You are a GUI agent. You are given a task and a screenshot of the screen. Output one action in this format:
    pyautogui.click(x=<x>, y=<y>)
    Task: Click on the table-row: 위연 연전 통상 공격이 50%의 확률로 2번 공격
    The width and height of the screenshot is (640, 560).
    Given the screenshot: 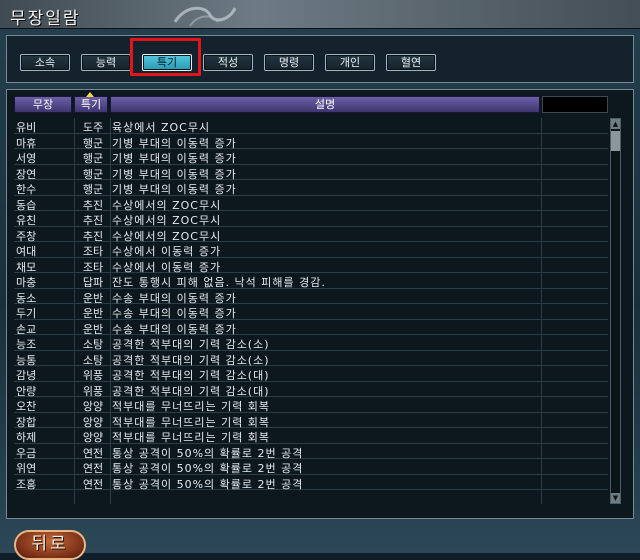 What is the action you would take?
    pyautogui.click(x=311, y=467)
    